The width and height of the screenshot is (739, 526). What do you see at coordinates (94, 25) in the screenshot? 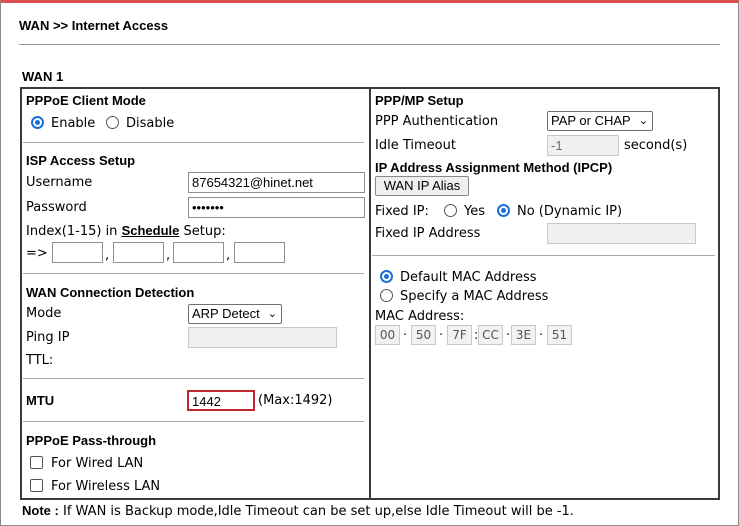
I see `breadcrumb: WAN >> Internet Access` at bounding box center [94, 25].